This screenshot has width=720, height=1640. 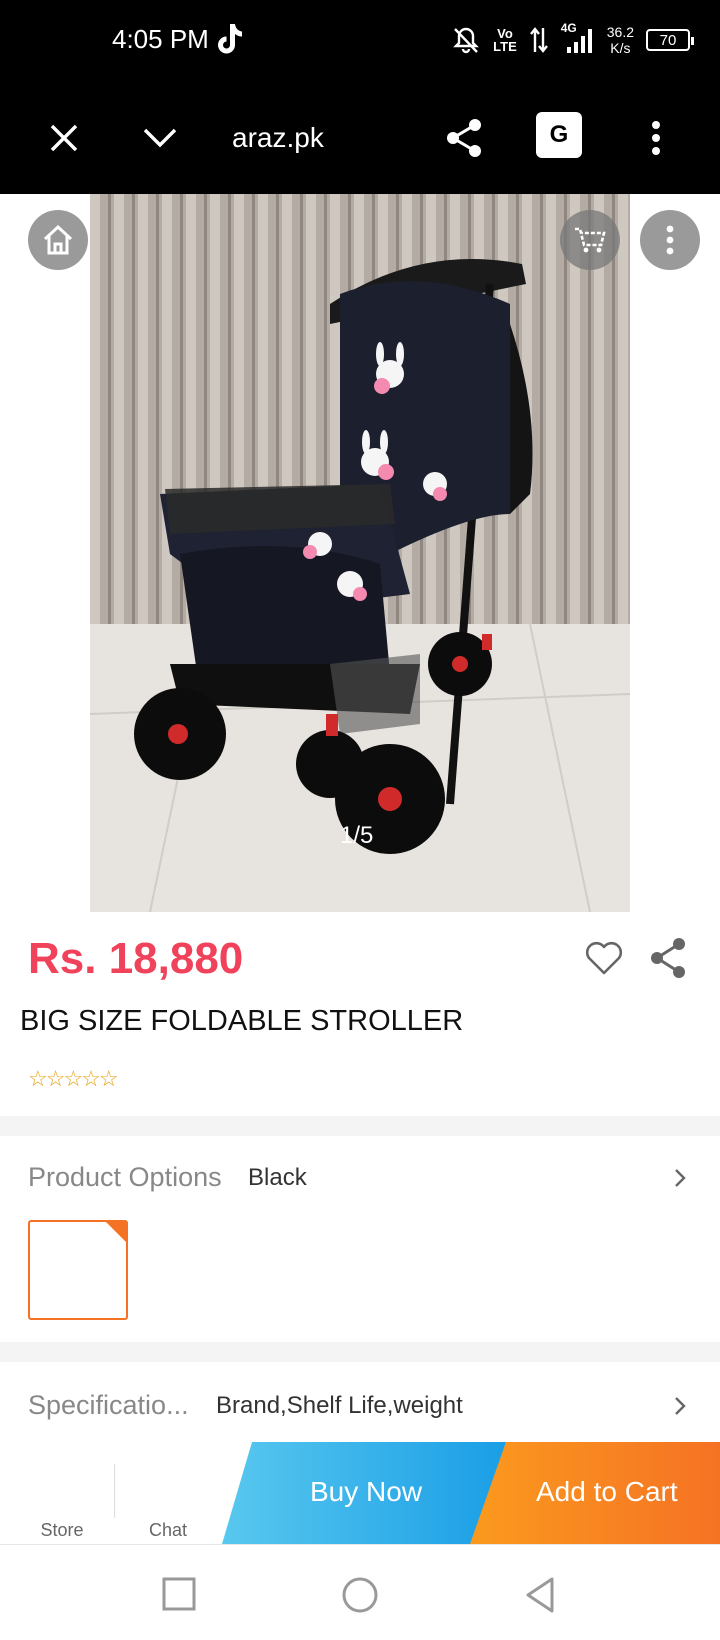 I want to click on back-icon, so click(x=540, y=1595).